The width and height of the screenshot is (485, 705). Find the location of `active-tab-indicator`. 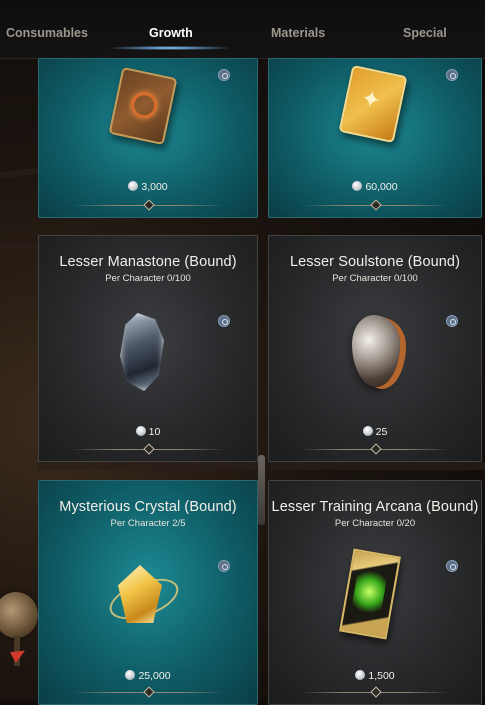

active-tab-indicator is located at coordinates (170, 48).